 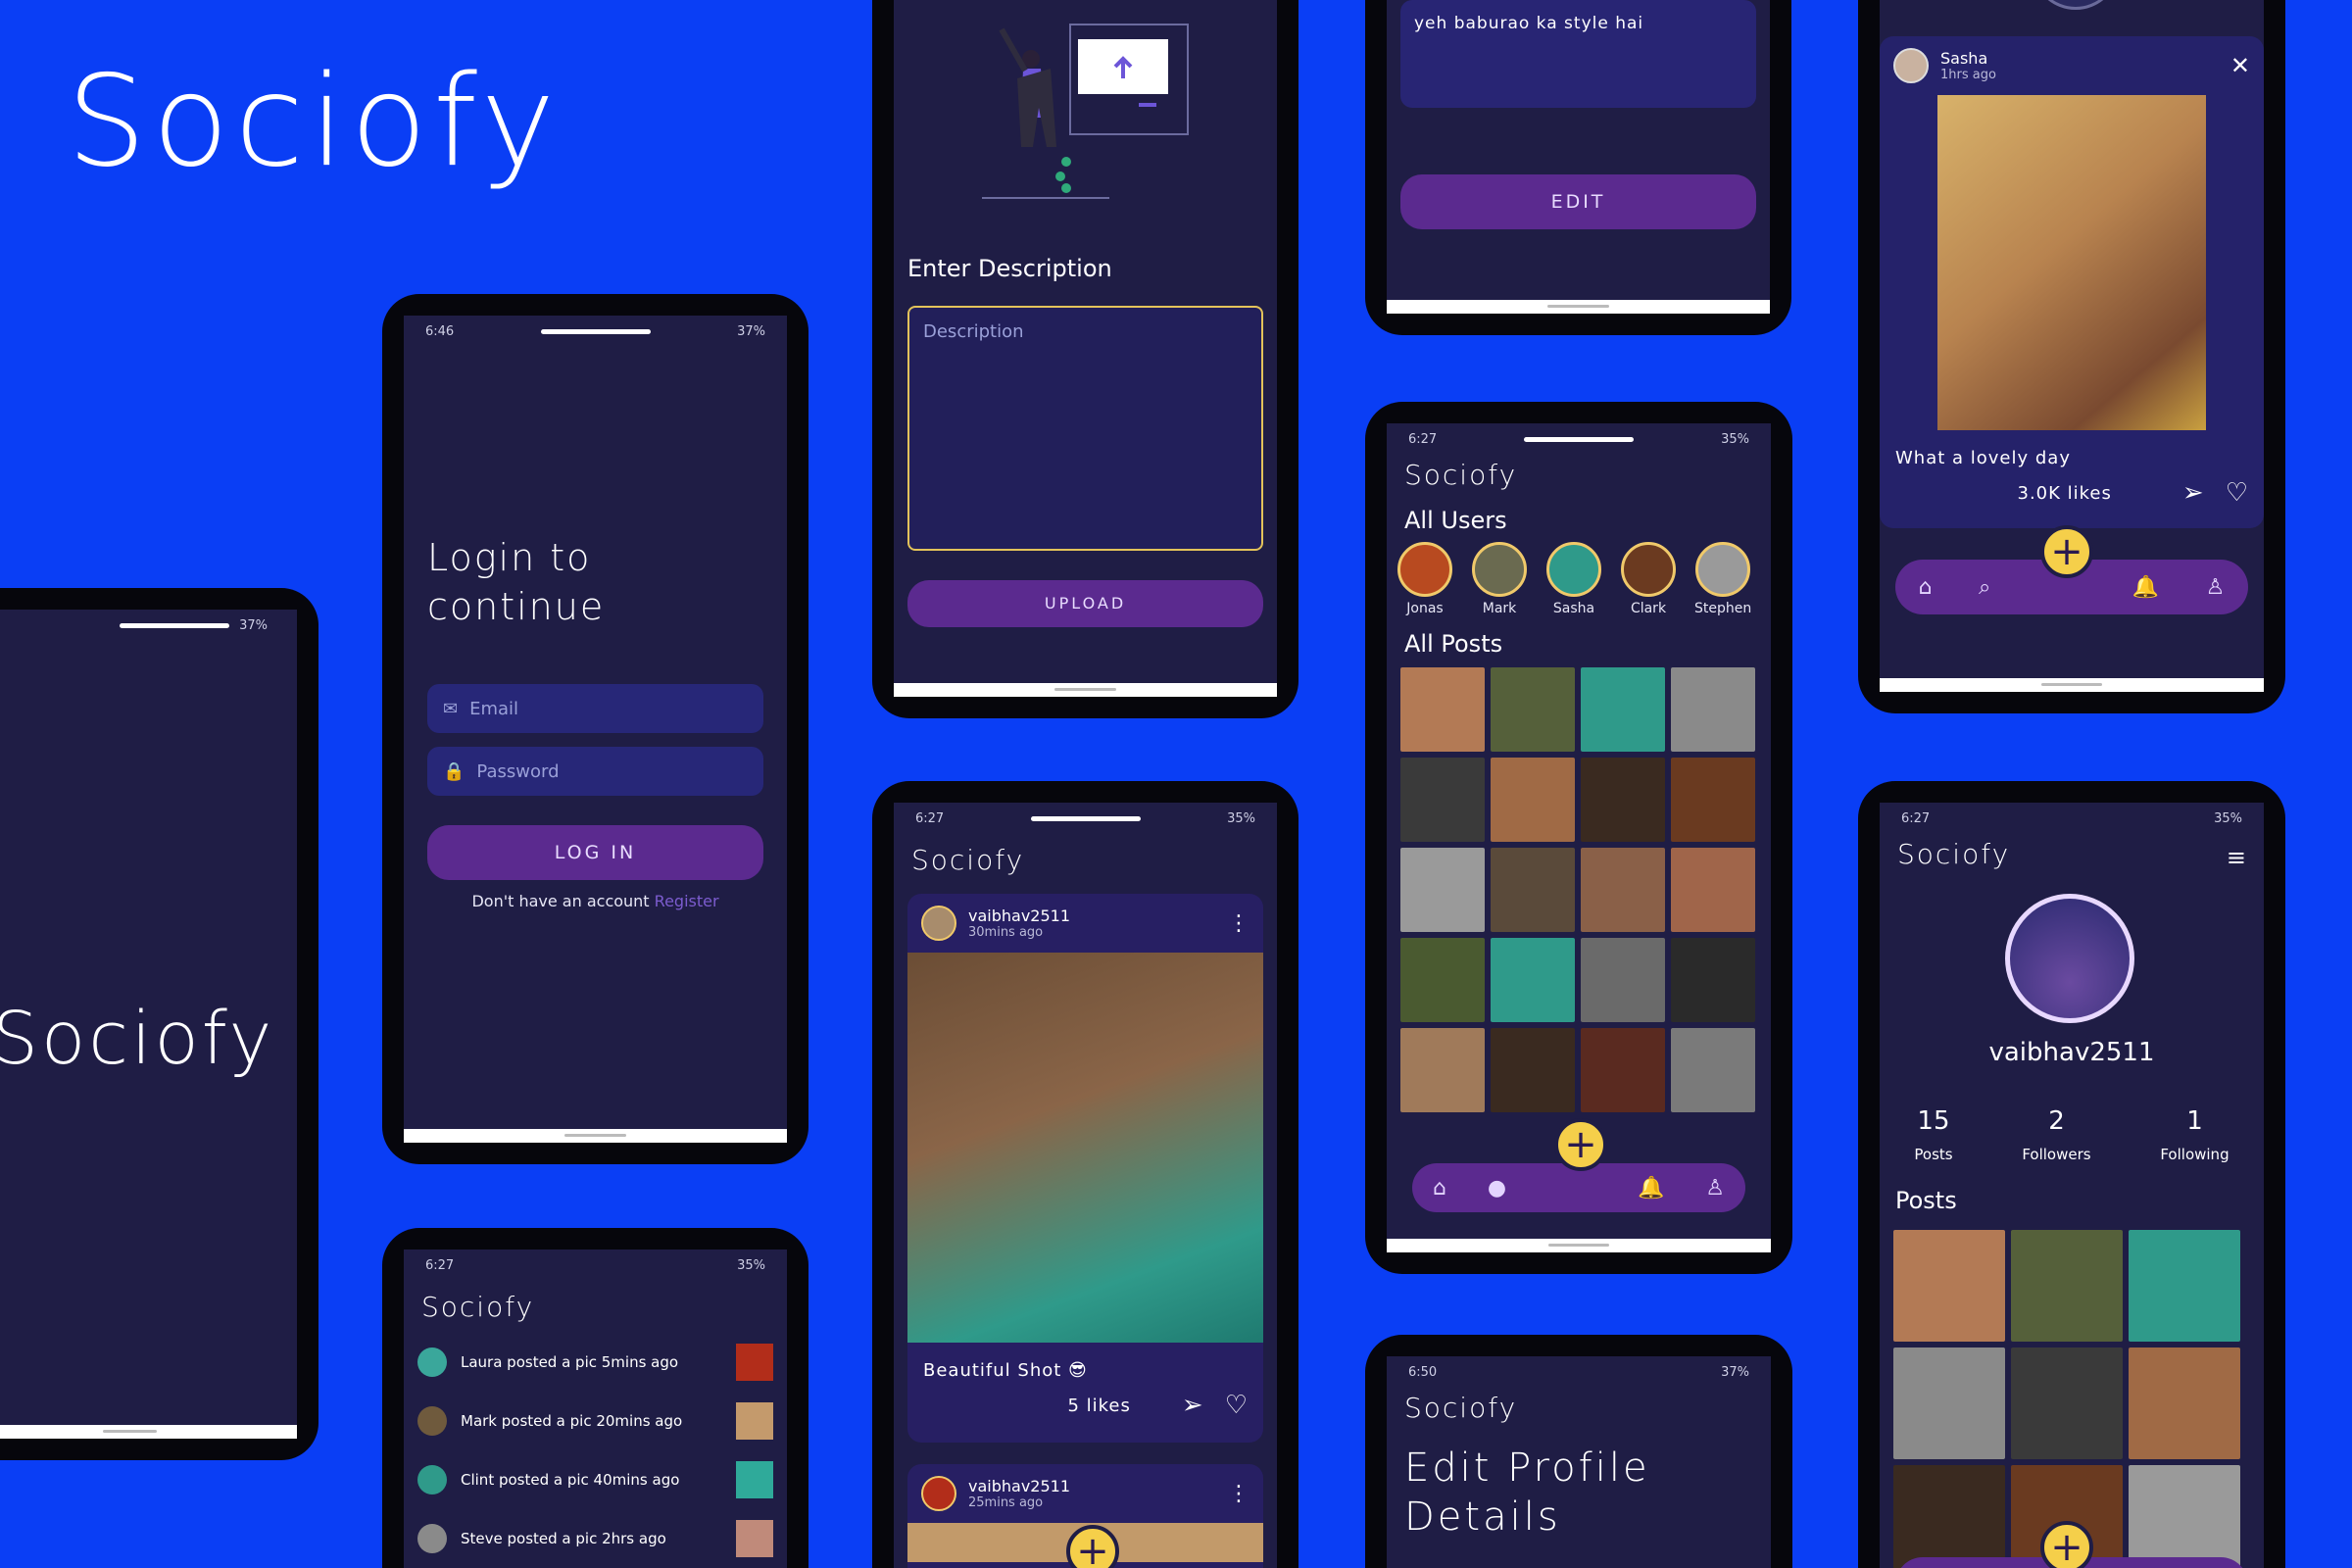 I want to click on post-username: Sasha, so click(x=1968, y=58).